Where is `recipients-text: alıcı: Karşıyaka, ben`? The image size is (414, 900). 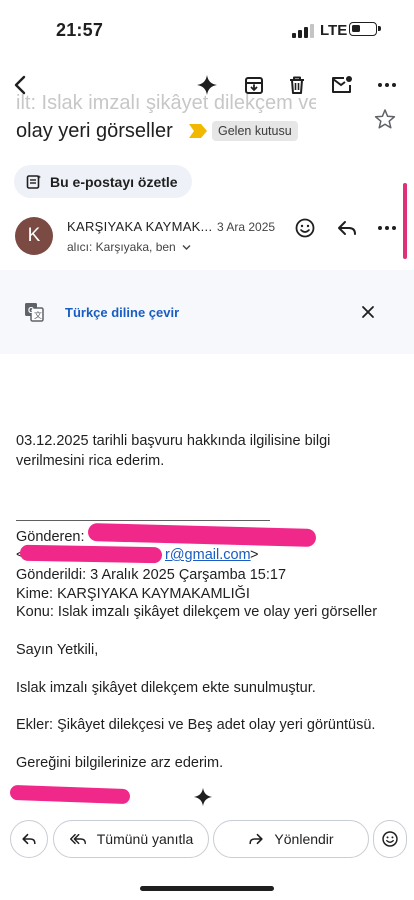
recipients-text: alıcı: Karşıyaka, ben is located at coordinates (121, 247).